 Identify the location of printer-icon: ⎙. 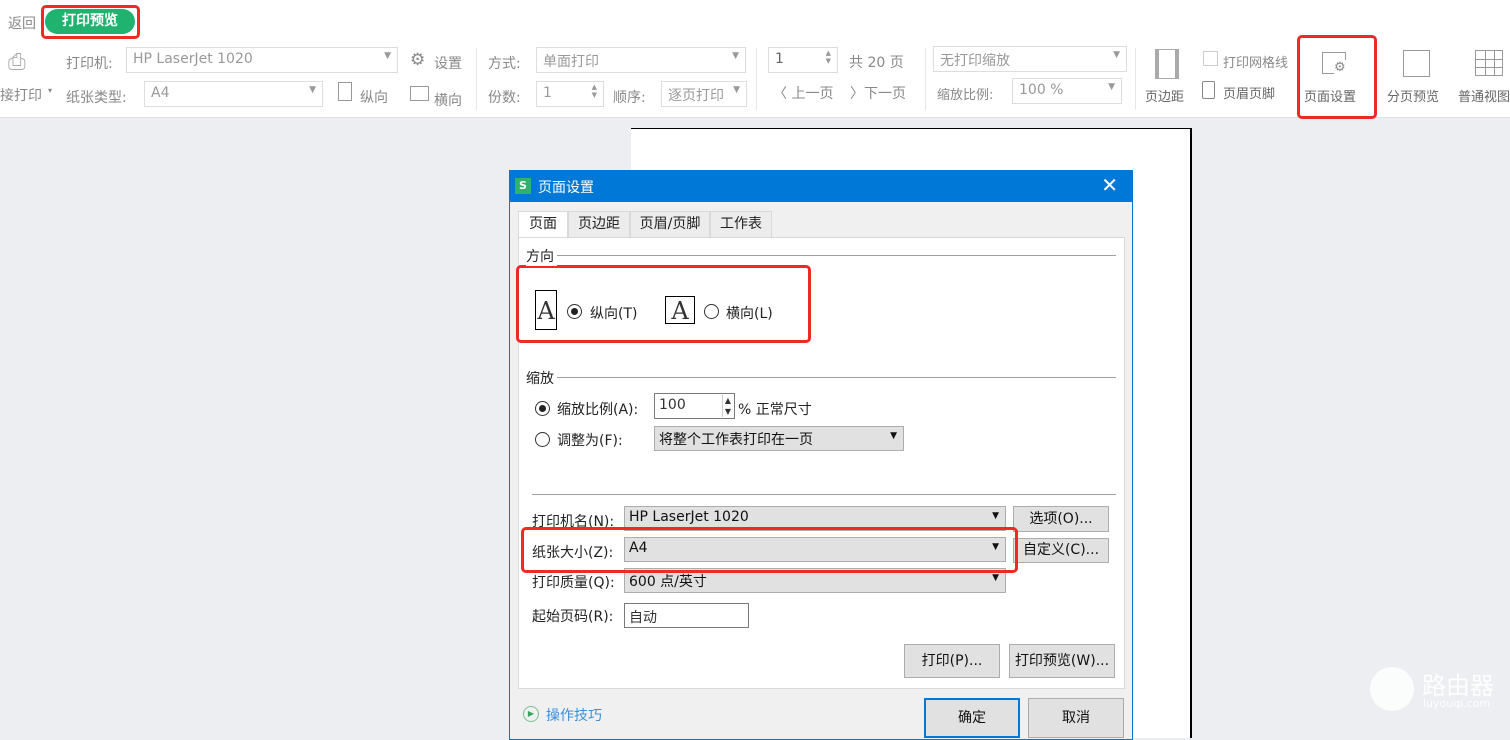
(17, 62).